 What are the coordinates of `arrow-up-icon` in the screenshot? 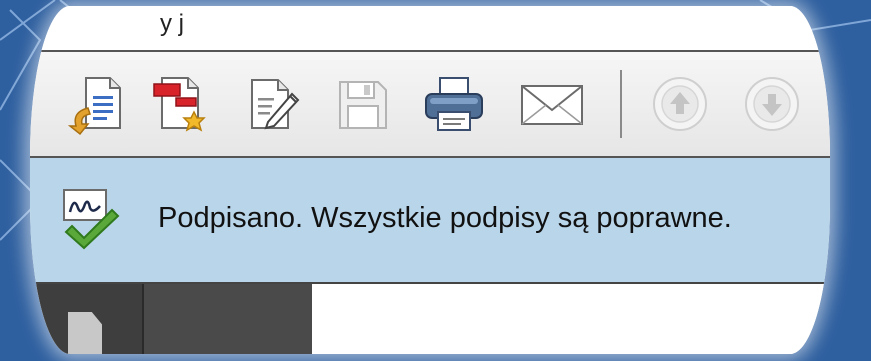 It's located at (680, 104).